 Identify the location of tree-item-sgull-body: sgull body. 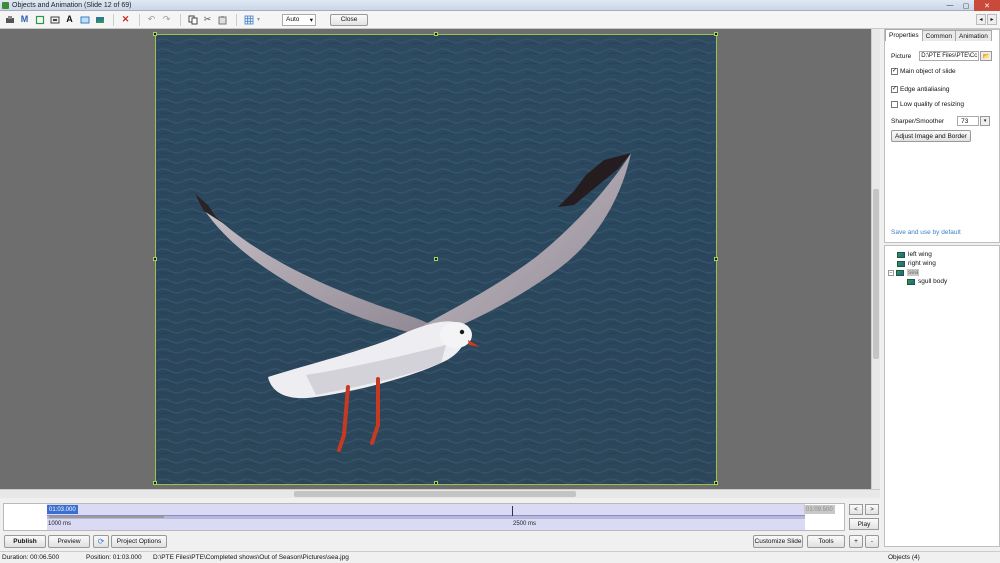
(927, 281).